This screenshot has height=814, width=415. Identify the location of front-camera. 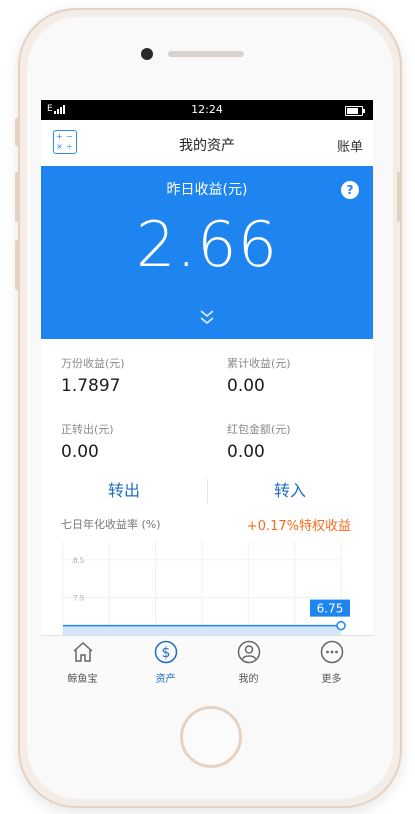
(147, 54).